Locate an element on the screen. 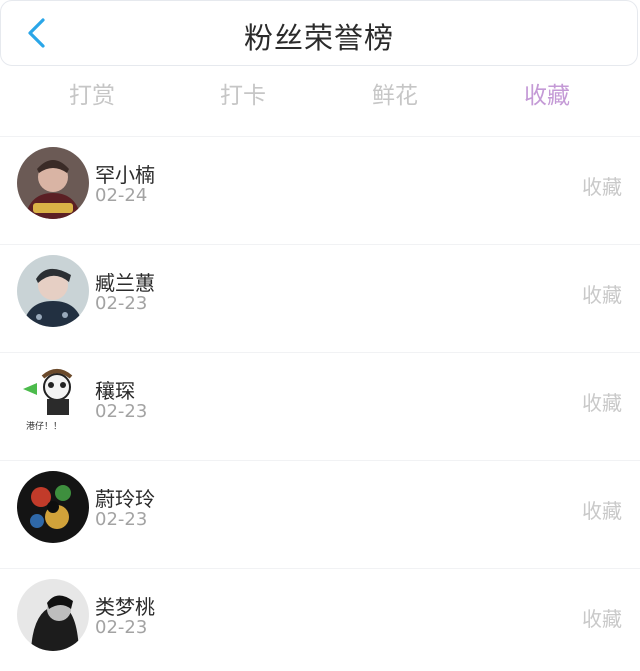 This screenshot has width=640, height=671. page-title: 粉丝荣誉榜 is located at coordinates (318, 38).